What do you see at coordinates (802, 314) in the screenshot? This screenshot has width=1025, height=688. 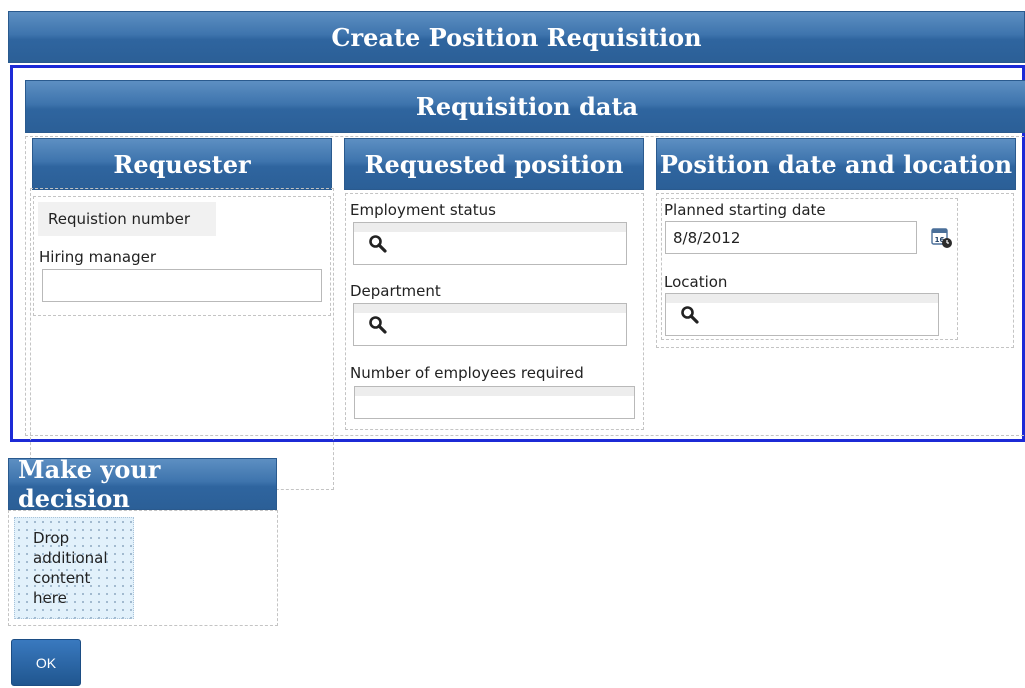 I see `location-search` at bounding box center [802, 314].